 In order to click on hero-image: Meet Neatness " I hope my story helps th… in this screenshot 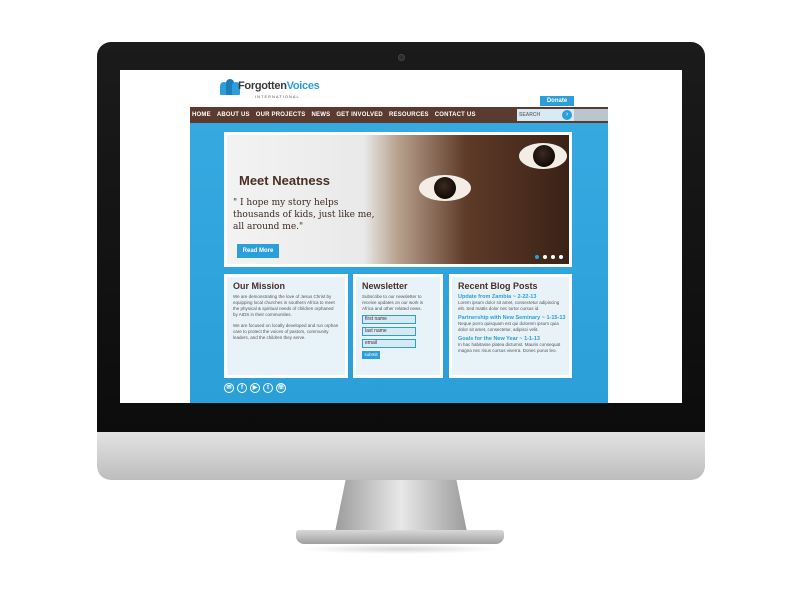, I will do `click(398, 199)`.